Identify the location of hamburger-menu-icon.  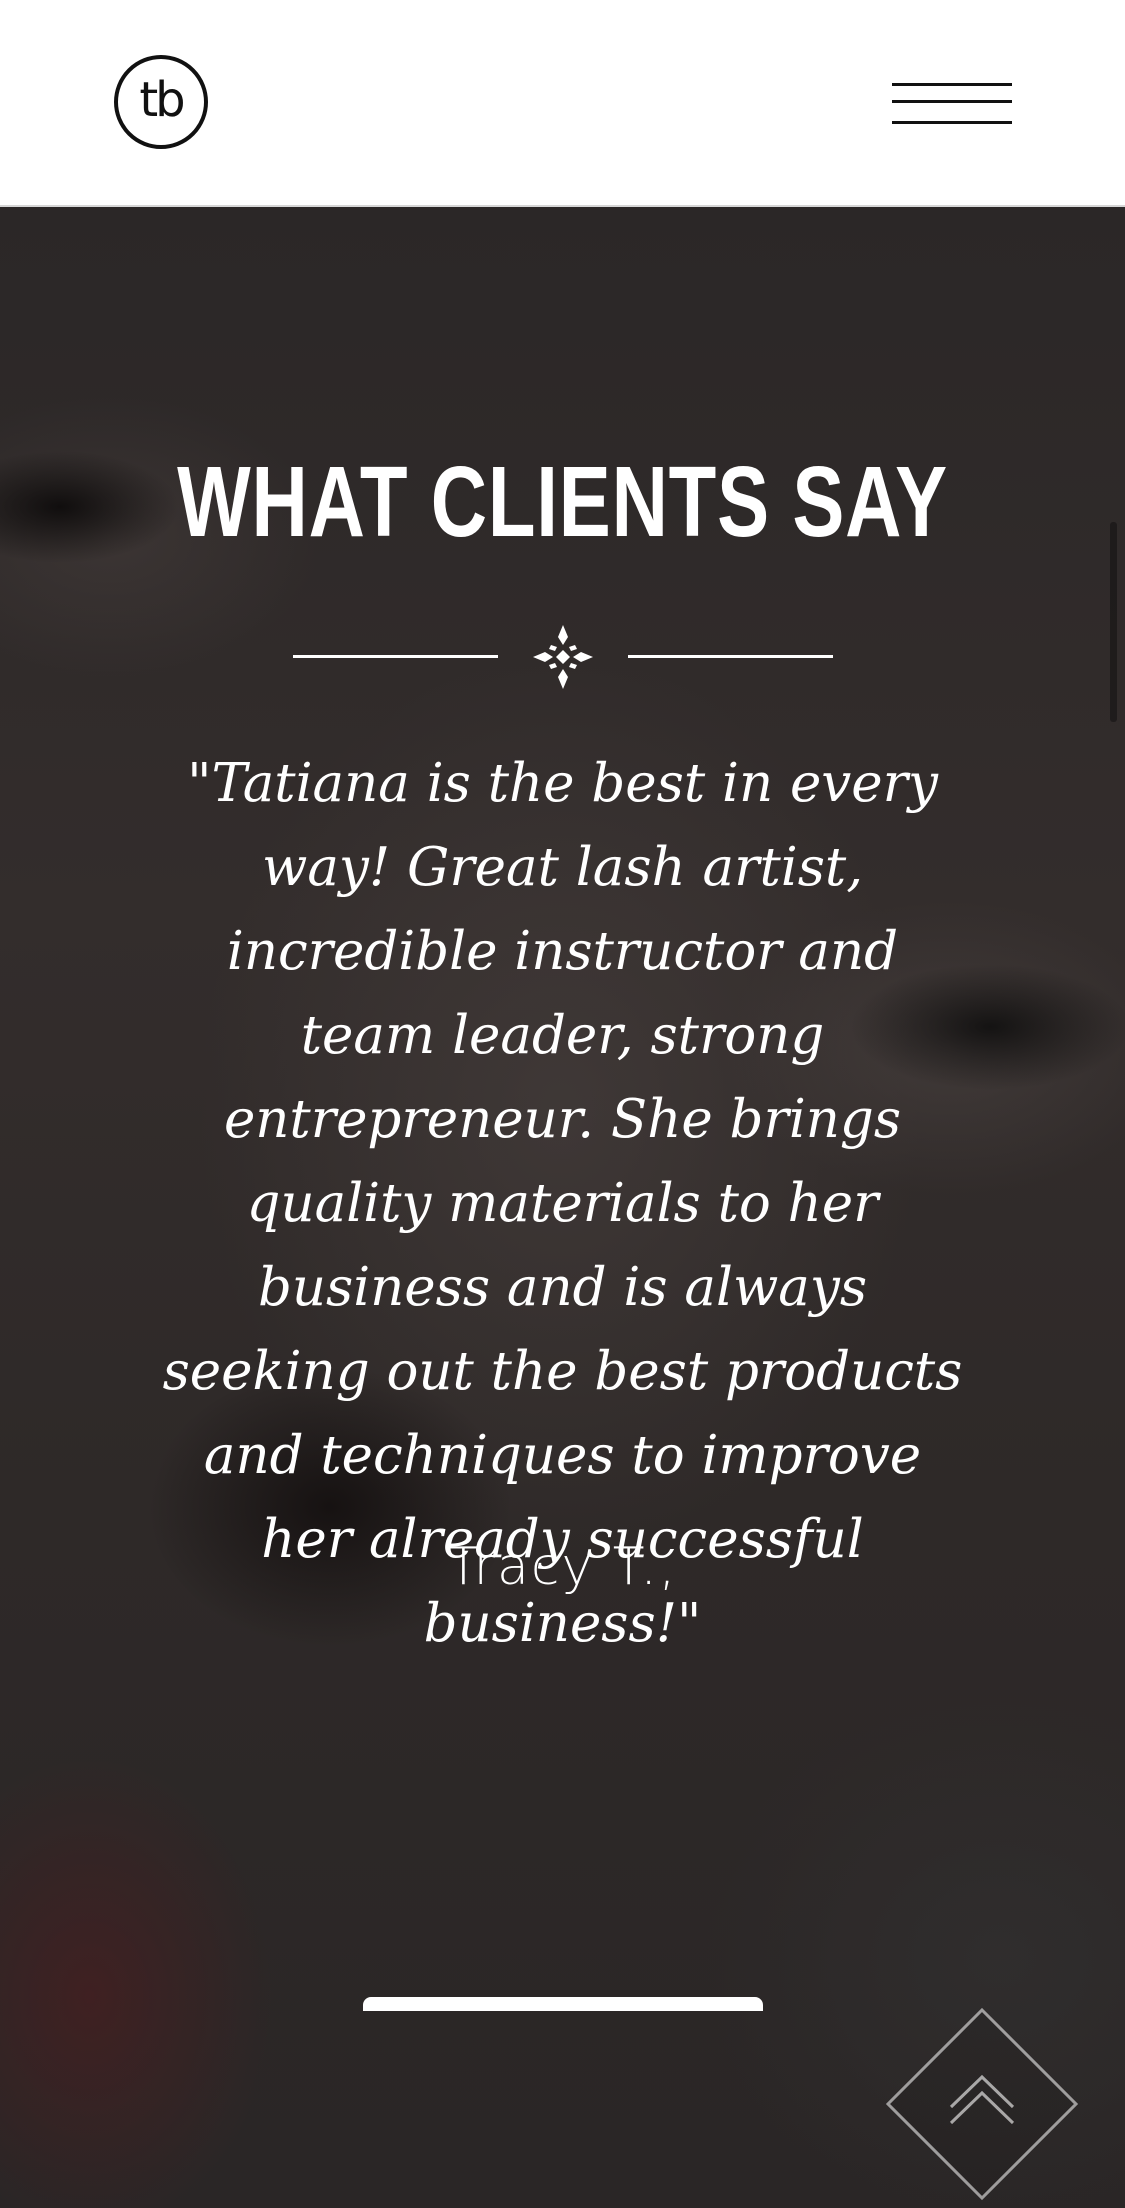
(952, 104).